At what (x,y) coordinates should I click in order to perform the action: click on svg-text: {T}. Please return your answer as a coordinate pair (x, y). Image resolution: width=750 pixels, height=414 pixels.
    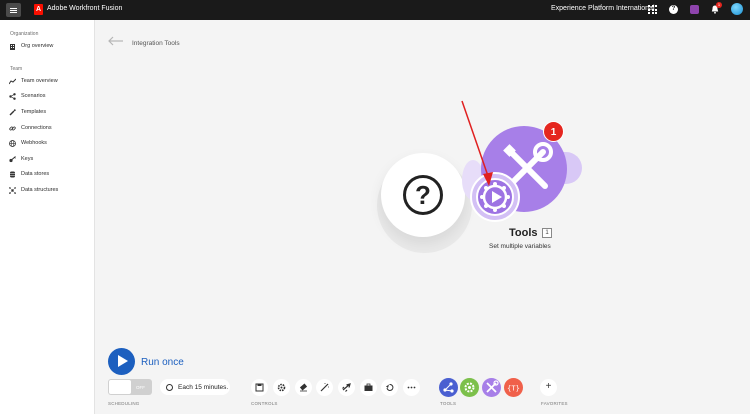
    Looking at the image, I should click on (513, 389).